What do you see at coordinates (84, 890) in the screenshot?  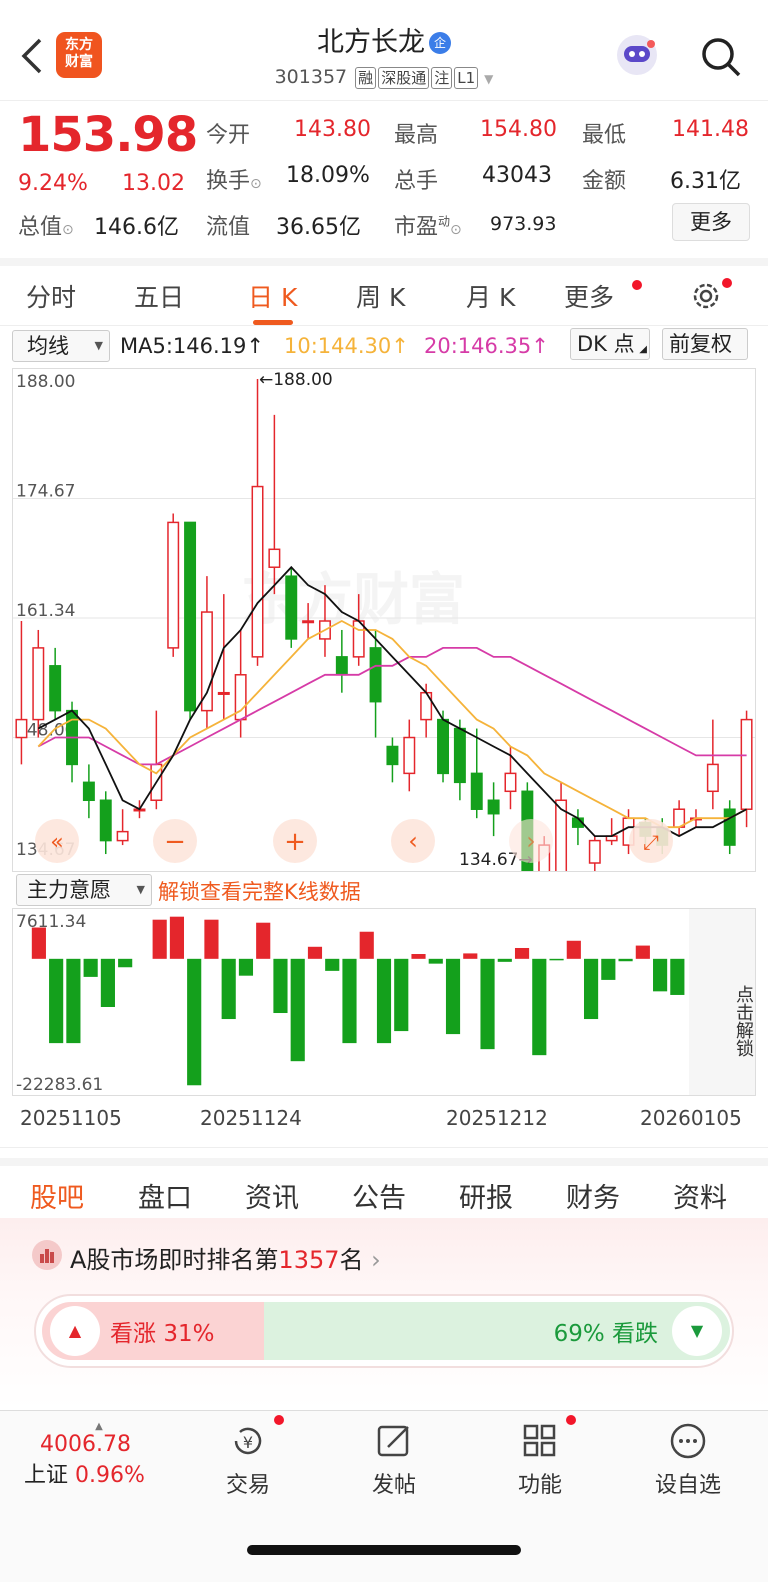 I see `indicator2-selector: 主力意愿 ▼` at bounding box center [84, 890].